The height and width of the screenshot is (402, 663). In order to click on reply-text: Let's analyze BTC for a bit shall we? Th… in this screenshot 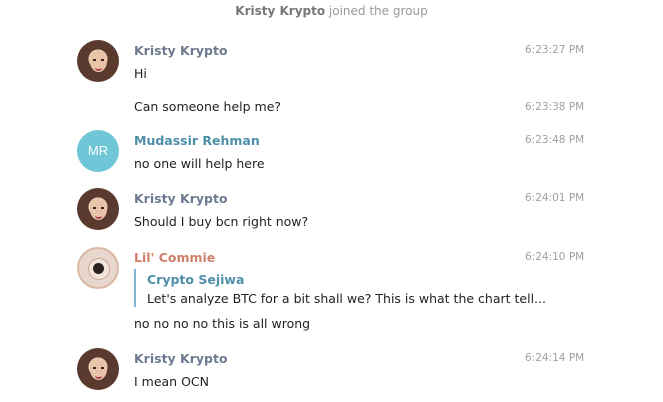, I will do `click(346, 298)`.